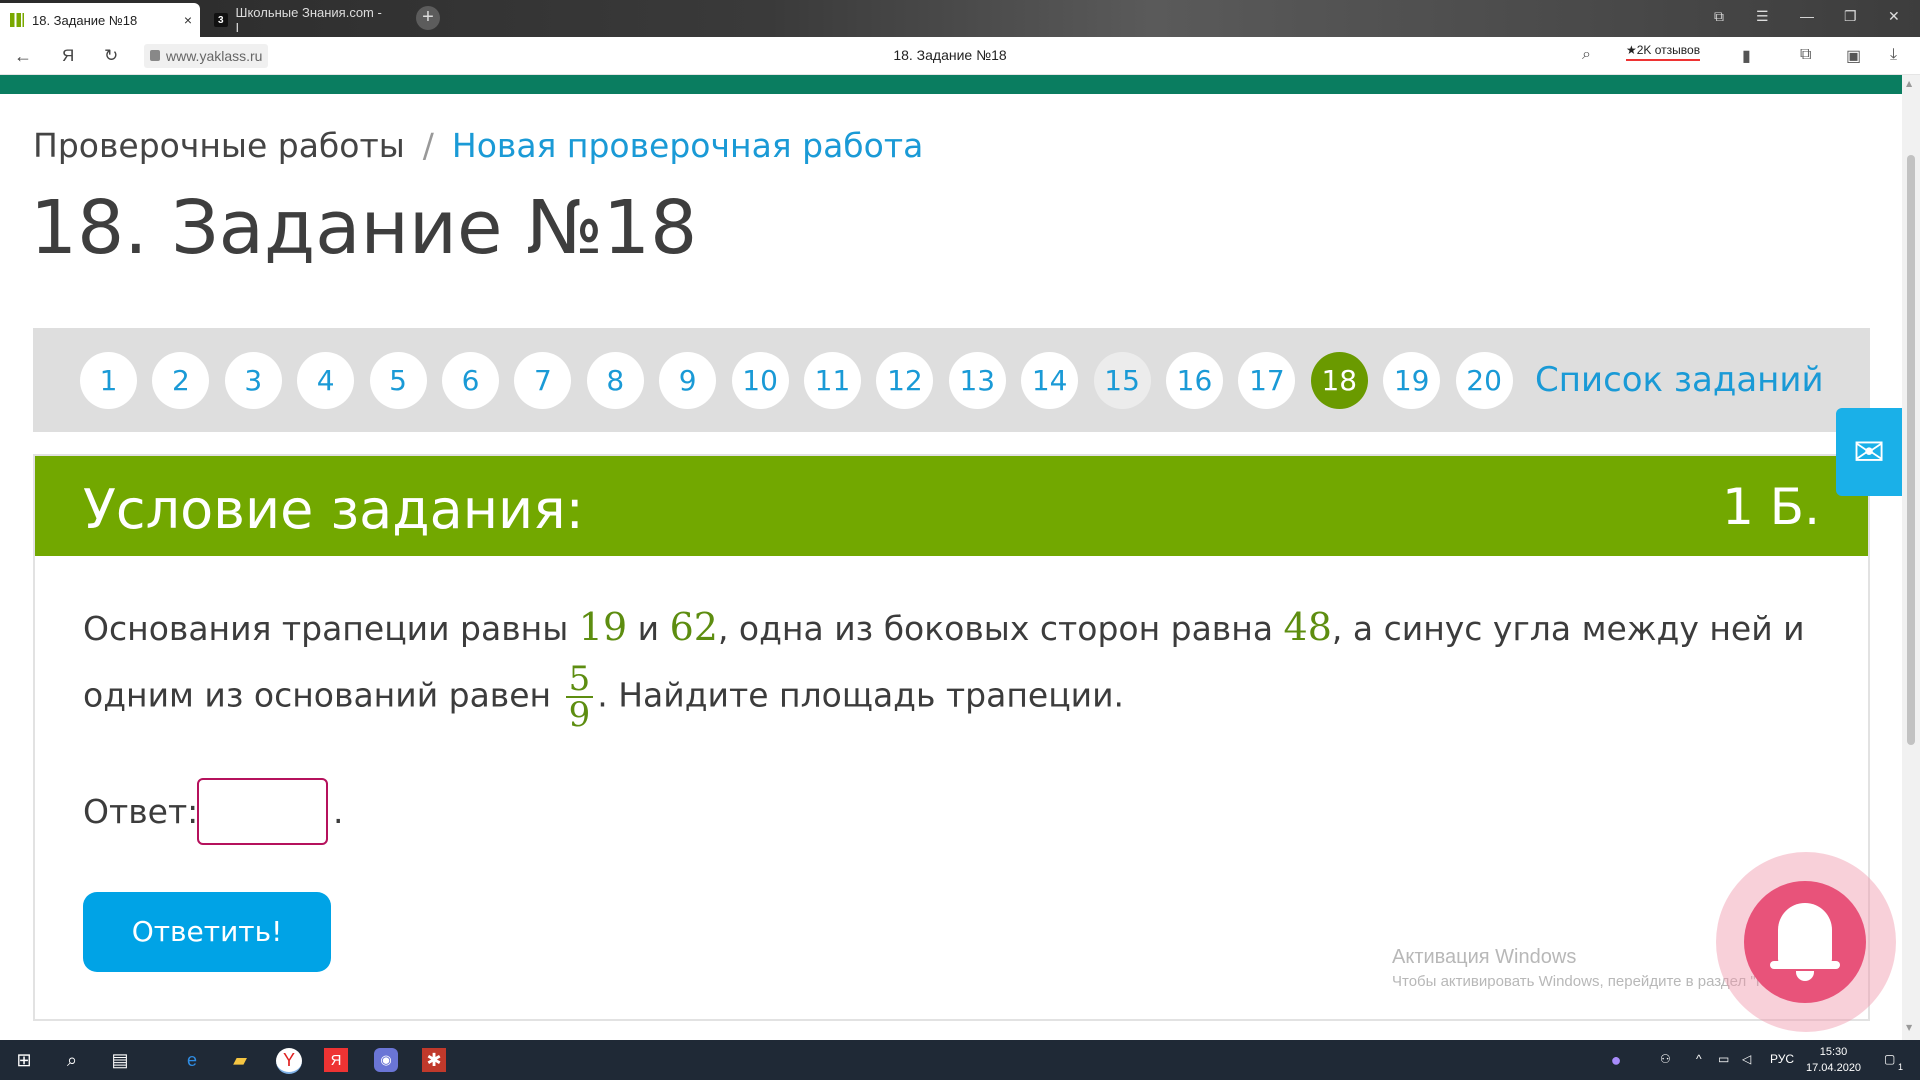 The width and height of the screenshot is (1920, 1080). What do you see at coordinates (1909, 1027) in the screenshot?
I see `scroll-down-icon: ▼` at bounding box center [1909, 1027].